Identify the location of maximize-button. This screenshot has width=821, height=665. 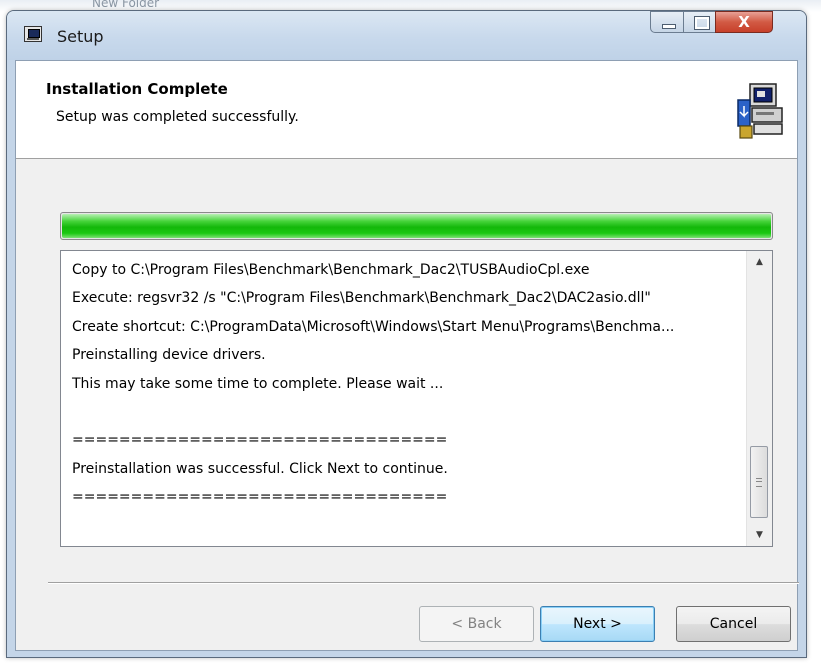
(699, 22).